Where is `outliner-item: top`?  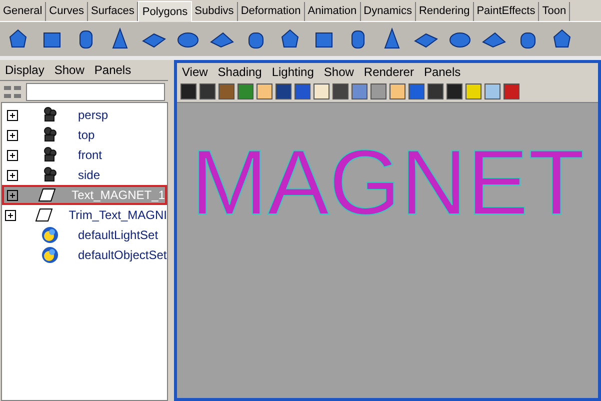
outliner-item: top is located at coordinates (84, 135).